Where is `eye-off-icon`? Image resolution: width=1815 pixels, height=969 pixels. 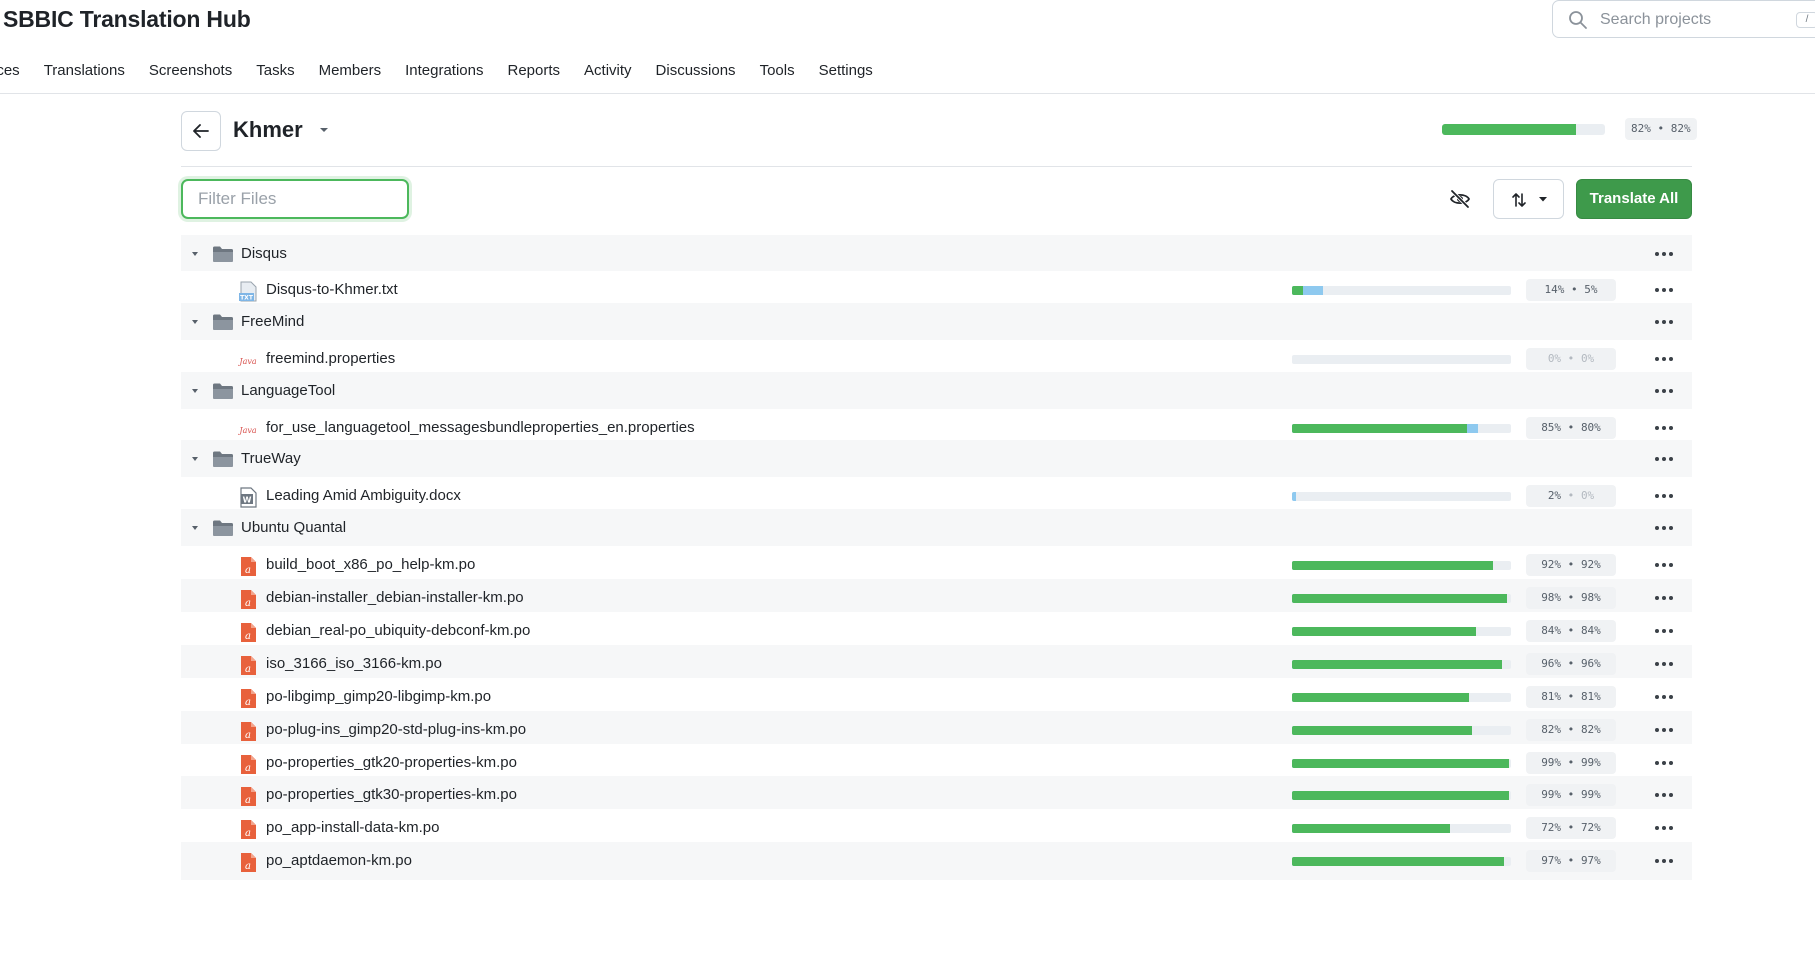
eye-off-icon is located at coordinates (1460, 199).